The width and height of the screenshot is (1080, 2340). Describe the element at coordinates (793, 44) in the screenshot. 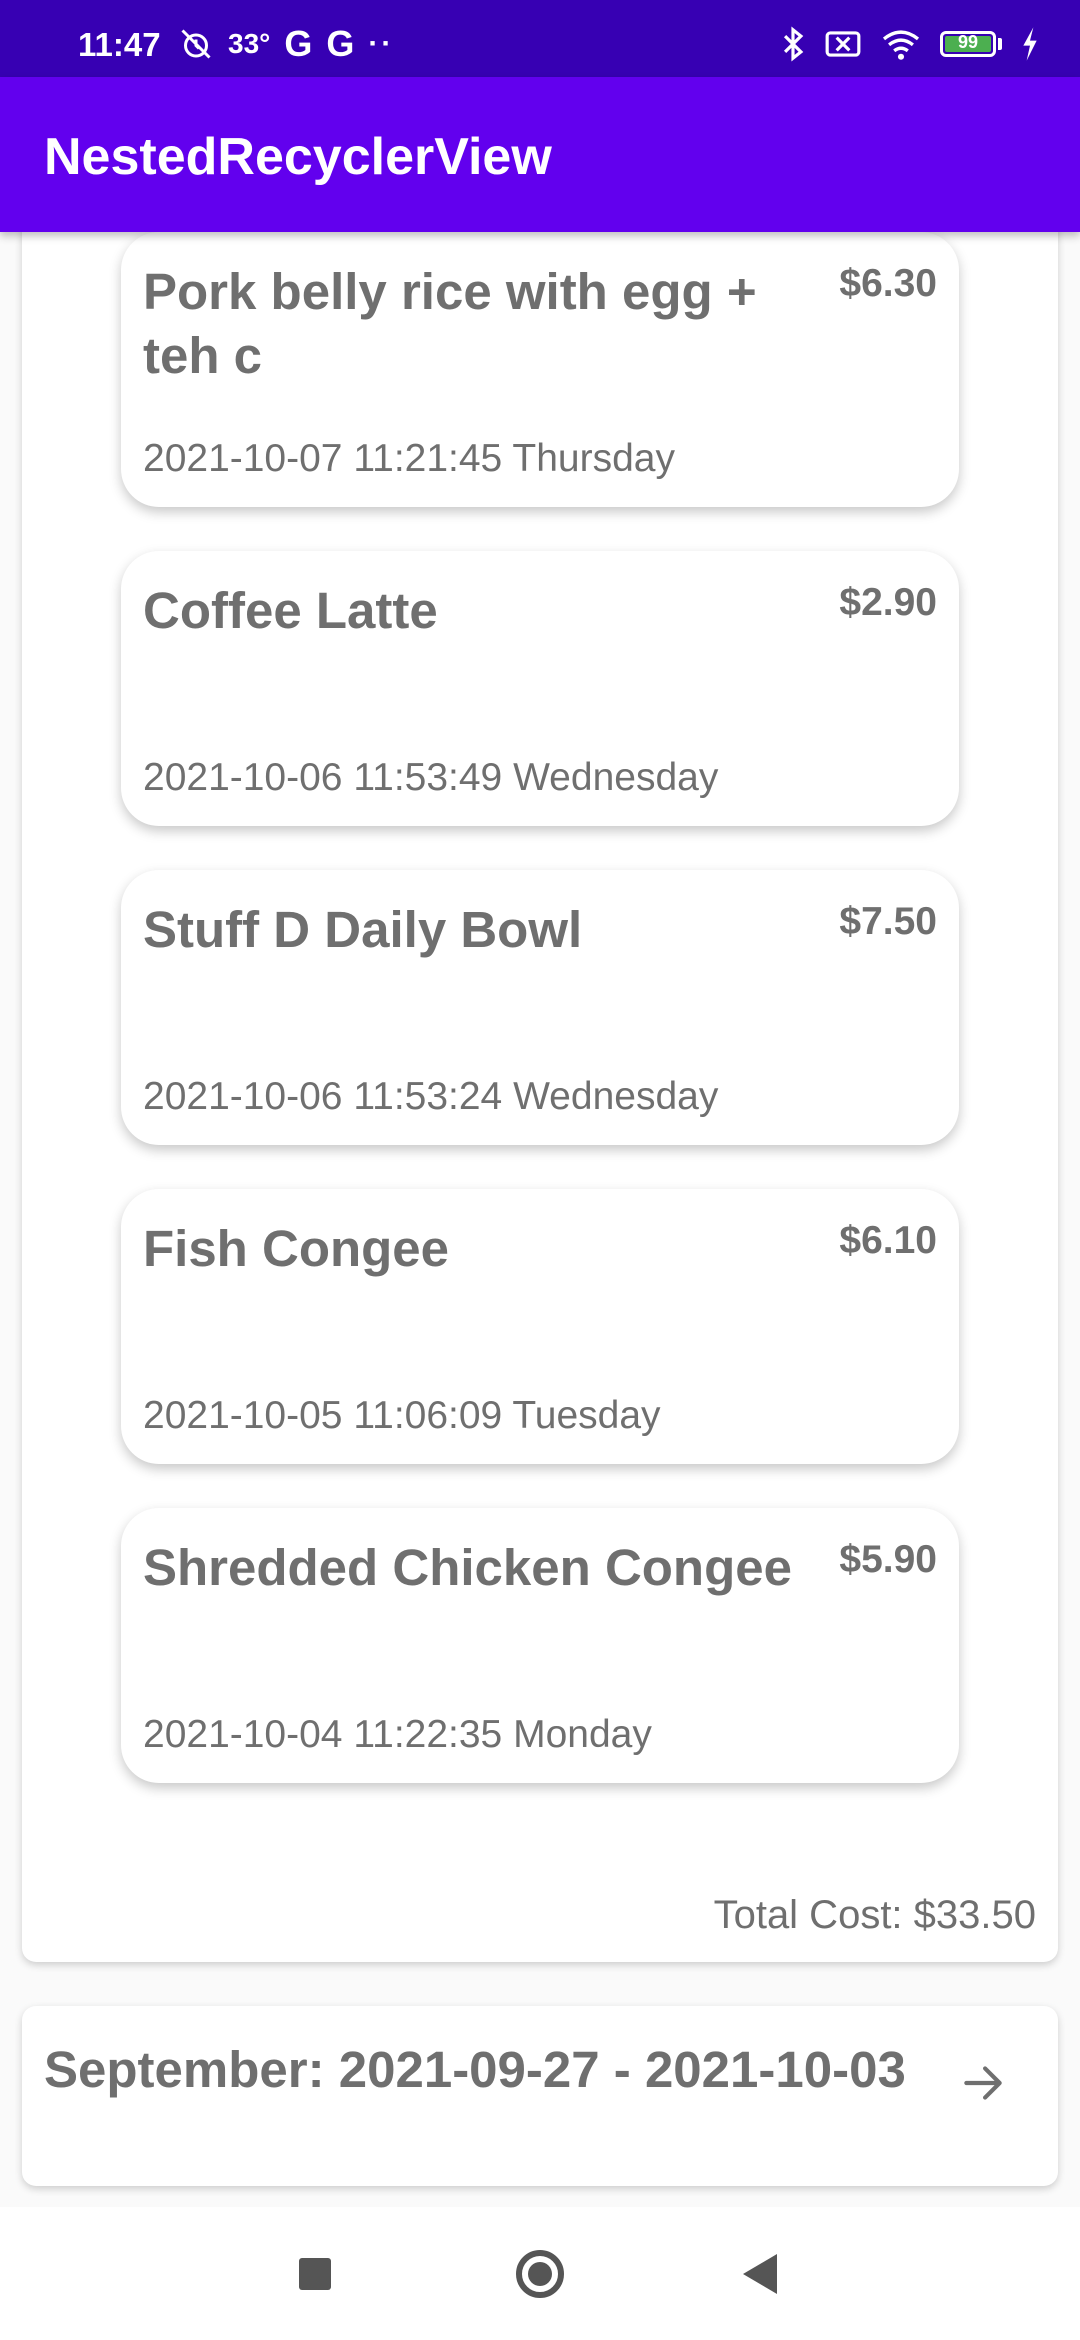

I see `bluetooth-icon` at that location.